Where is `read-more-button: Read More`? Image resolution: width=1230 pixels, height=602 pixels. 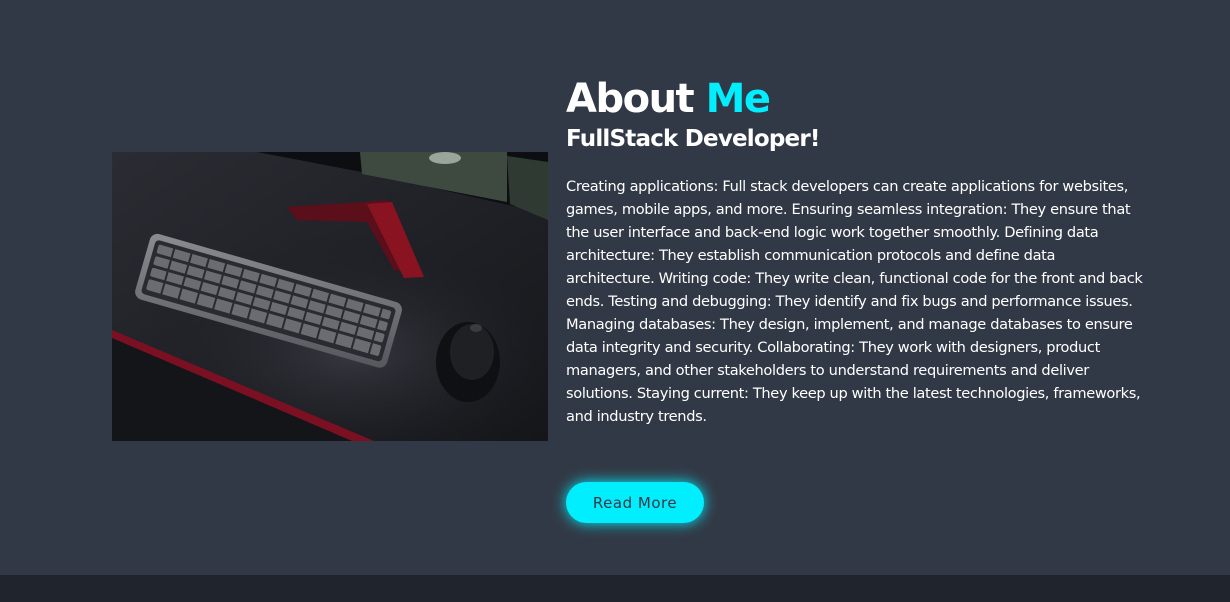 read-more-button: Read More is located at coordinates (635, 502).